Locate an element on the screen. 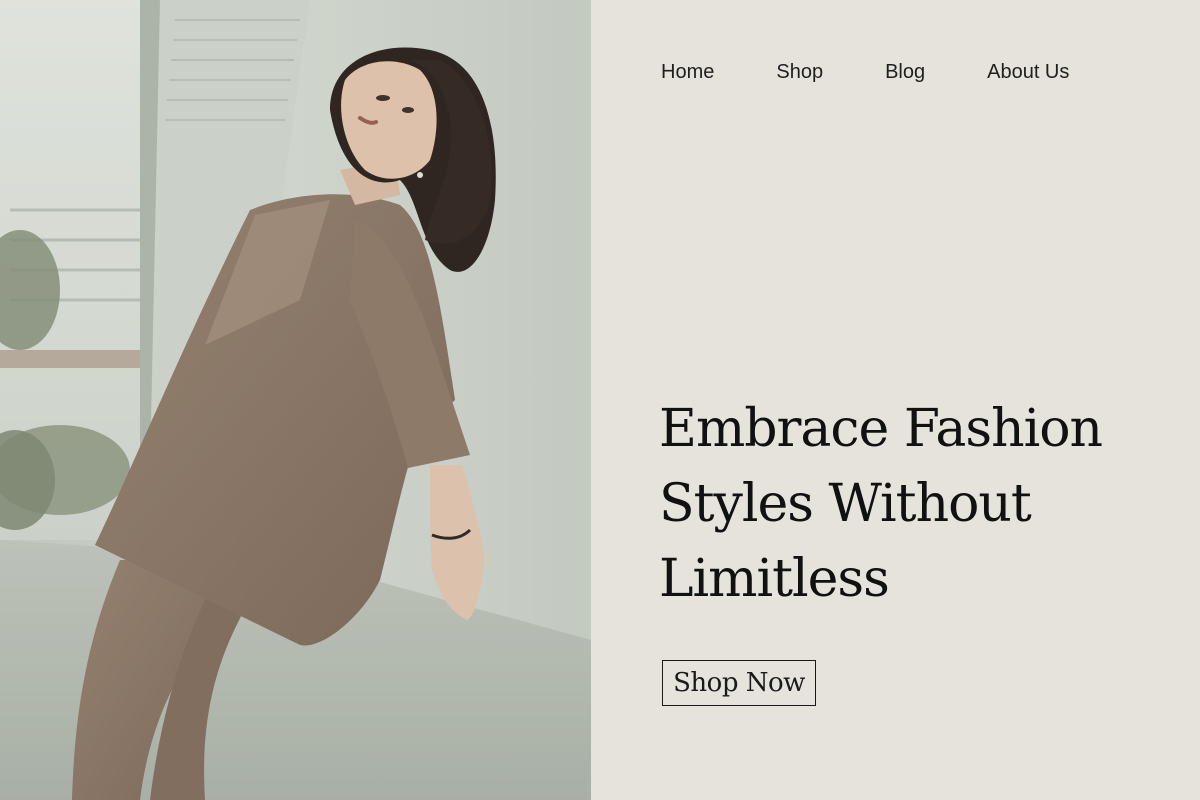 The width and height of the screenshot is (1200, 800). nav-link-shop: Shop is located at coordinates (799, 72).